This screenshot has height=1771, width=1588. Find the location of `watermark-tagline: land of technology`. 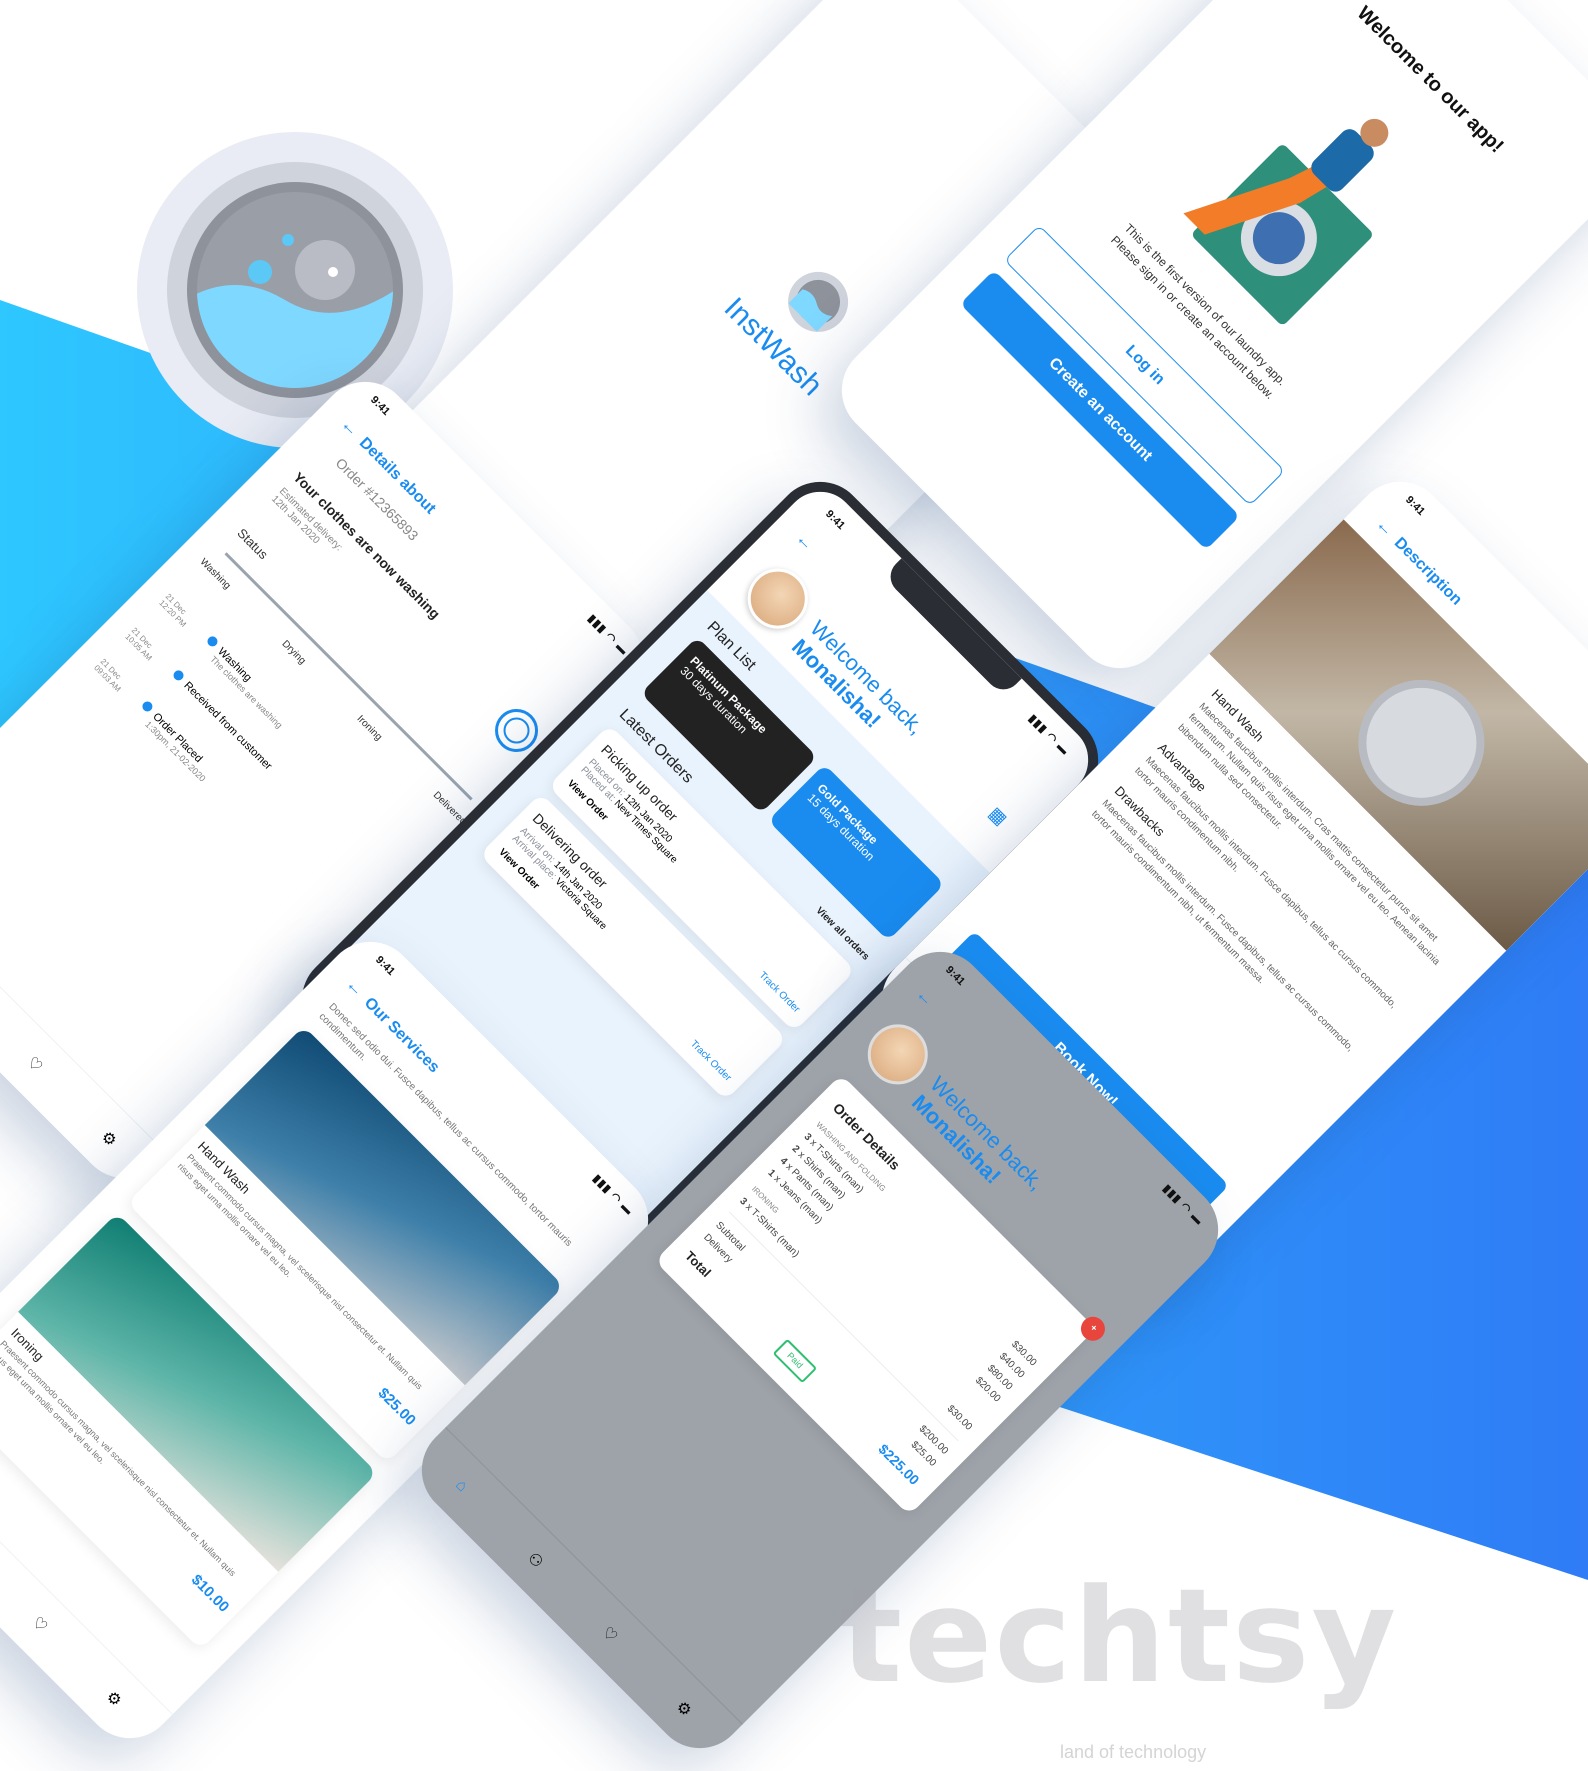

watermark-tagline: land of technology is located at coordinates (1133, 1752).